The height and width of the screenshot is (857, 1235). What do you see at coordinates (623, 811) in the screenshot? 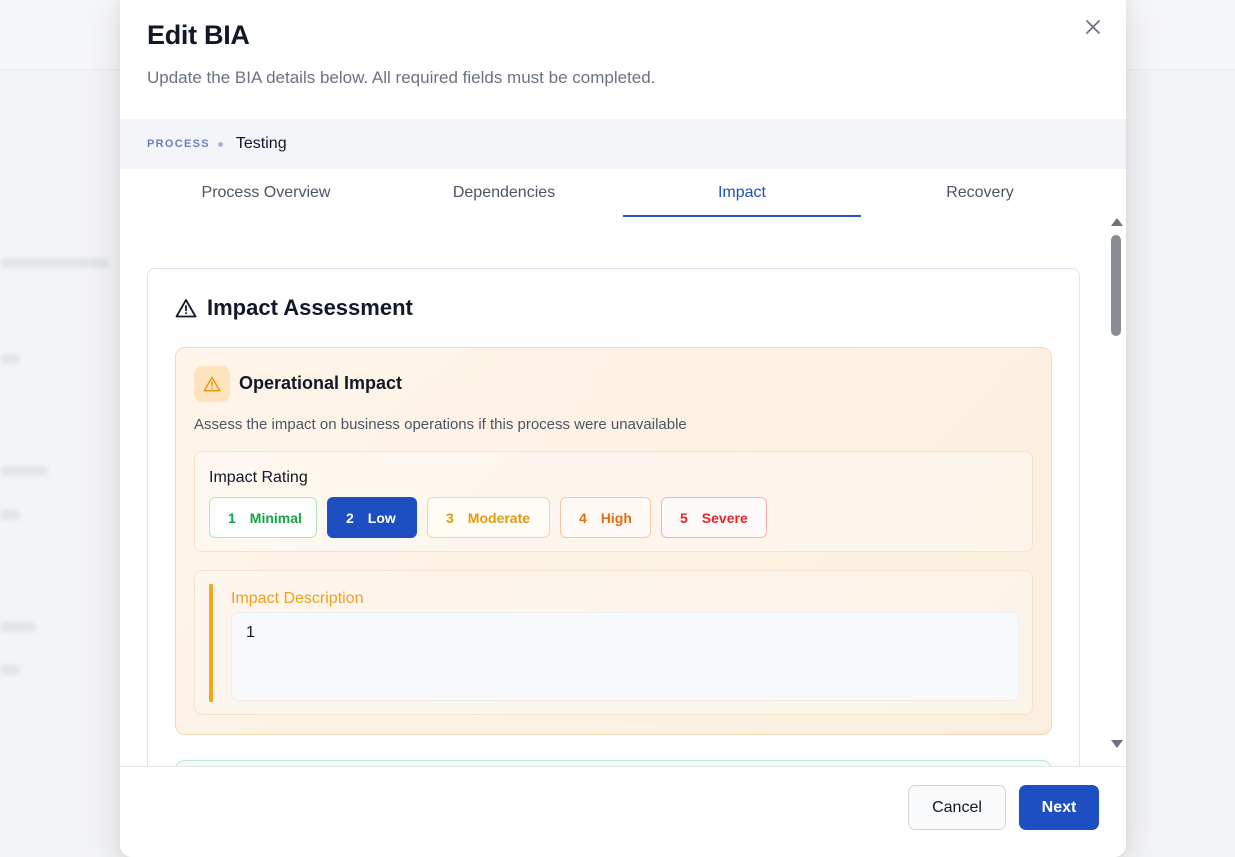
I see `modal-footer: Cancel Next` at bounding box center [623, 811].